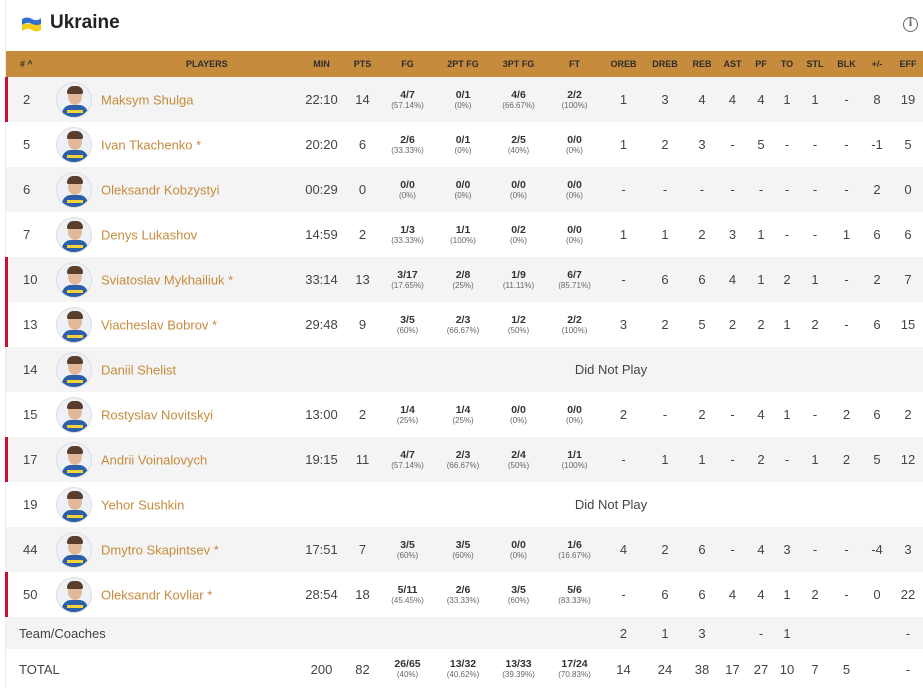 Image resolution: width=923 pixels, height=689 pixels. I want to click on blk-value, so click(846, 633).